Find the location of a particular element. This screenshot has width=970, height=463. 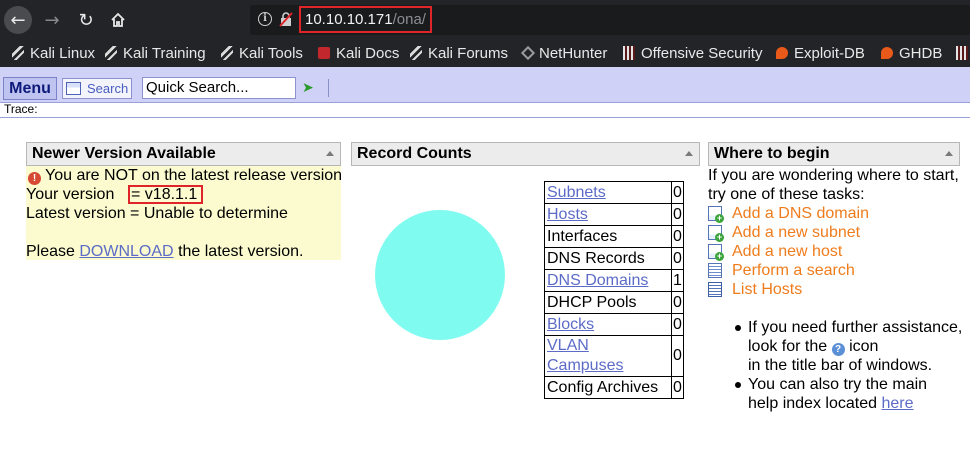

record-type-link: Subnets is located at coordinates (576, 192).